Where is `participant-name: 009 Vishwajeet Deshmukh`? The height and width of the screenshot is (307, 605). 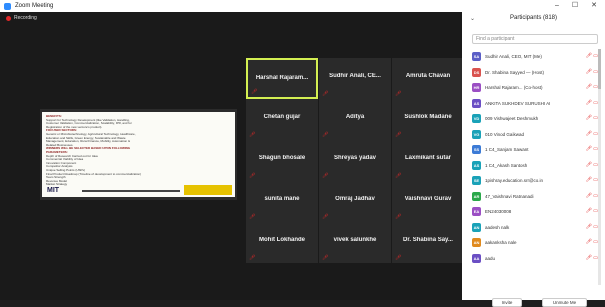
participant-name: 009 Vishwajeet Deshmukh is located at coordinates (512, 119).